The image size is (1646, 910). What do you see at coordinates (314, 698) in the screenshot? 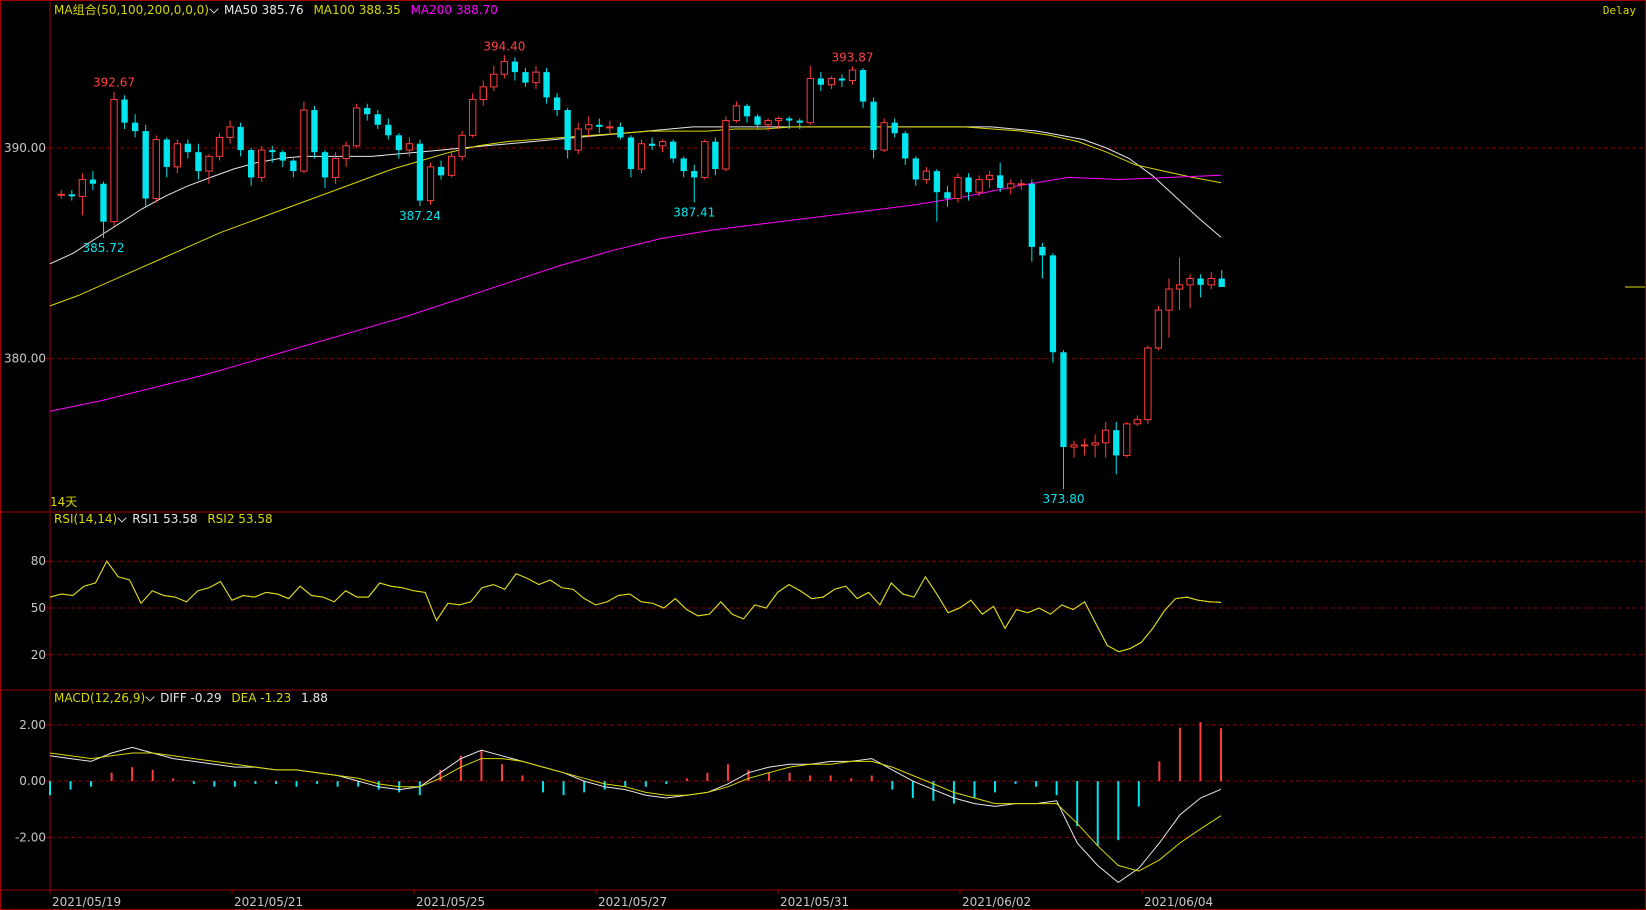
I see `macd-hist-label: 1.88` at bounding box center [314, 698].